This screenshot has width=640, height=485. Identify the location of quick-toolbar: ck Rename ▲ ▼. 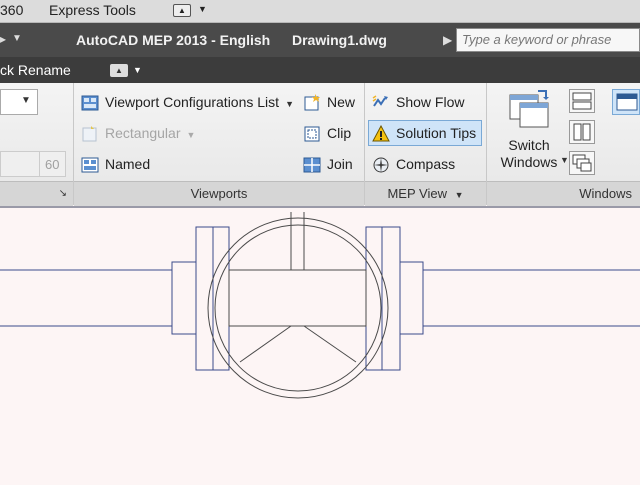
(320, 70).